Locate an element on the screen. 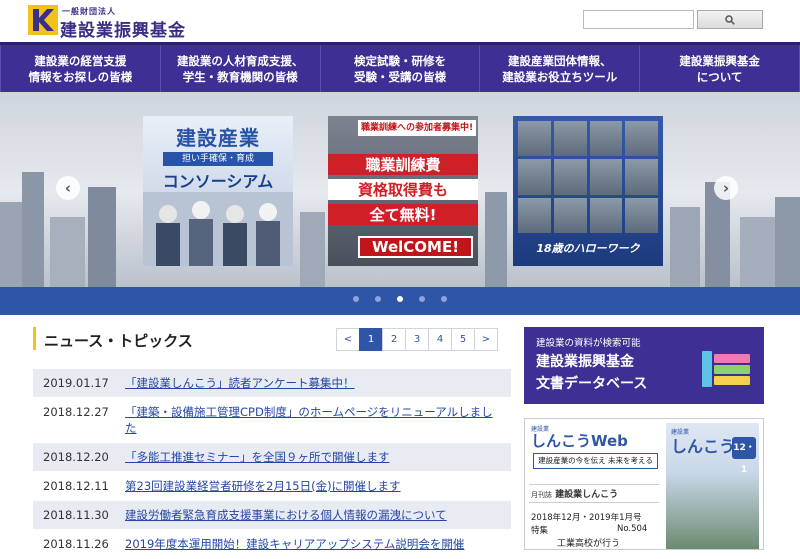 This screenshot has width=800, height=559. news-link: 第23回建設業経営者研修を2月15日(金)に開催します is located at coordinates (263, 486).